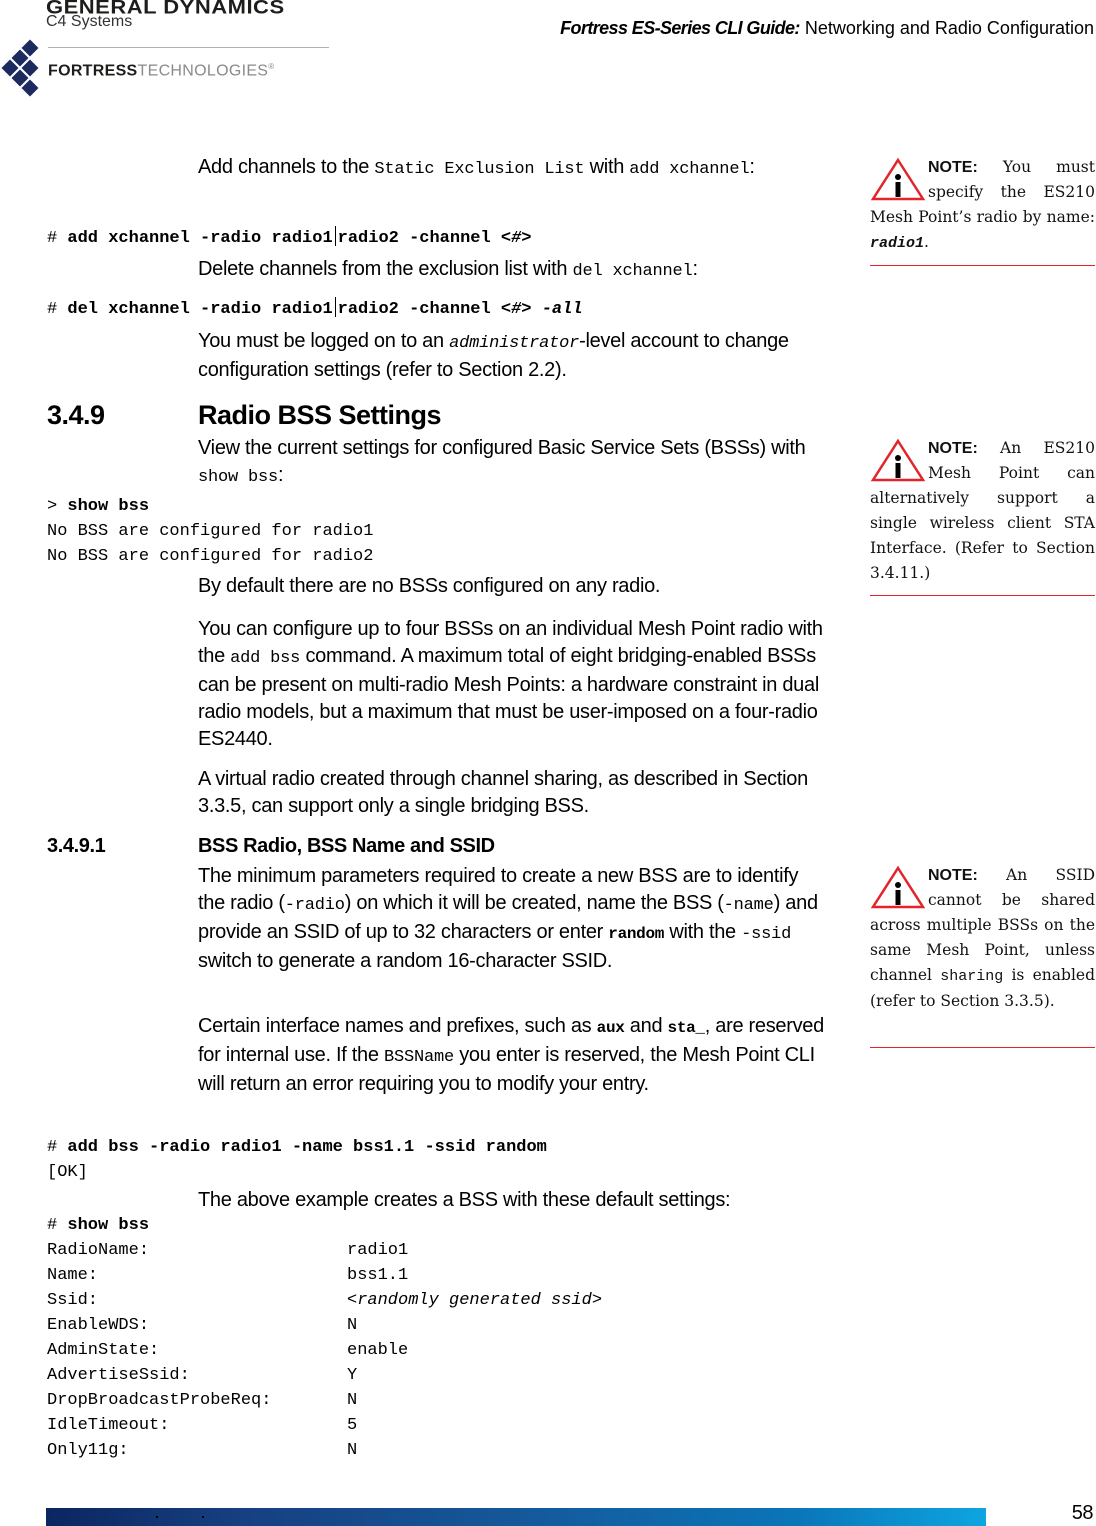 The width and height of the screenshot is (1096, 1526). I want to click on inline-code: Static Exclusion List, so click(479, 169).